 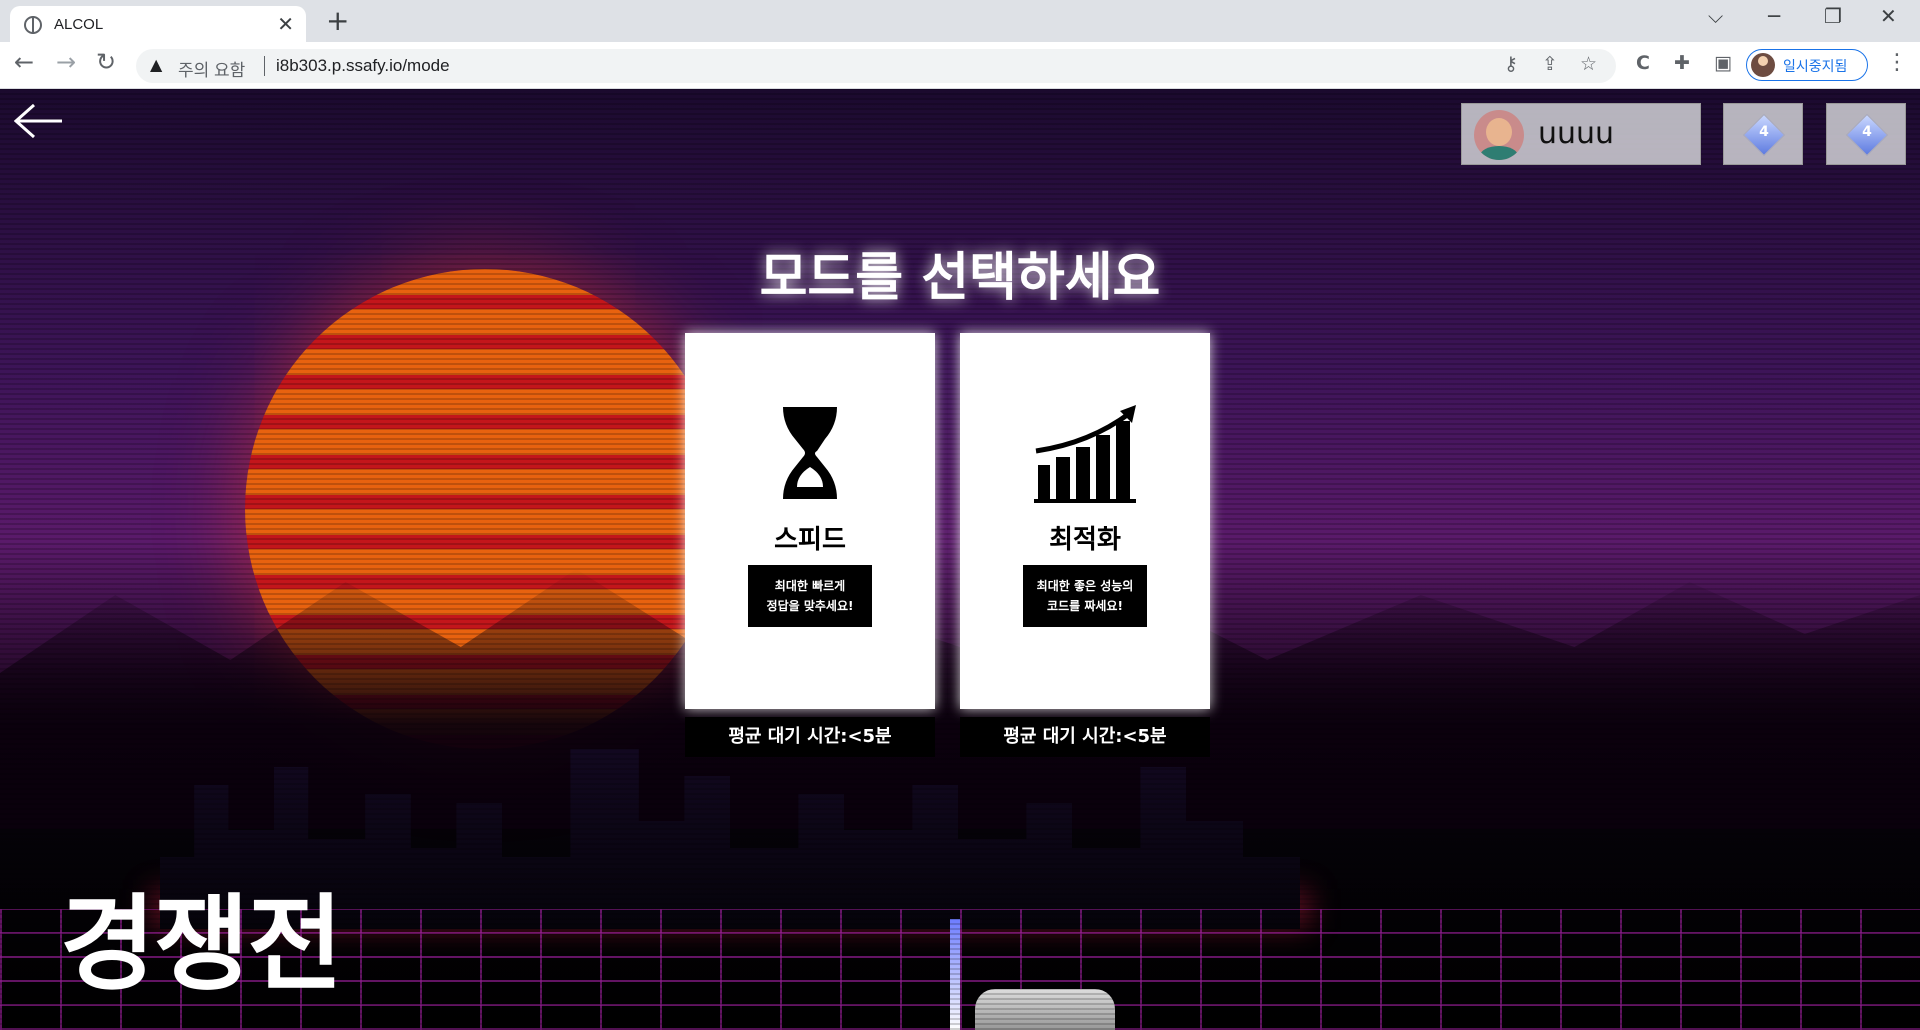 I want to click on side-panel-icon: ▣, so click(x=1723, y=63).